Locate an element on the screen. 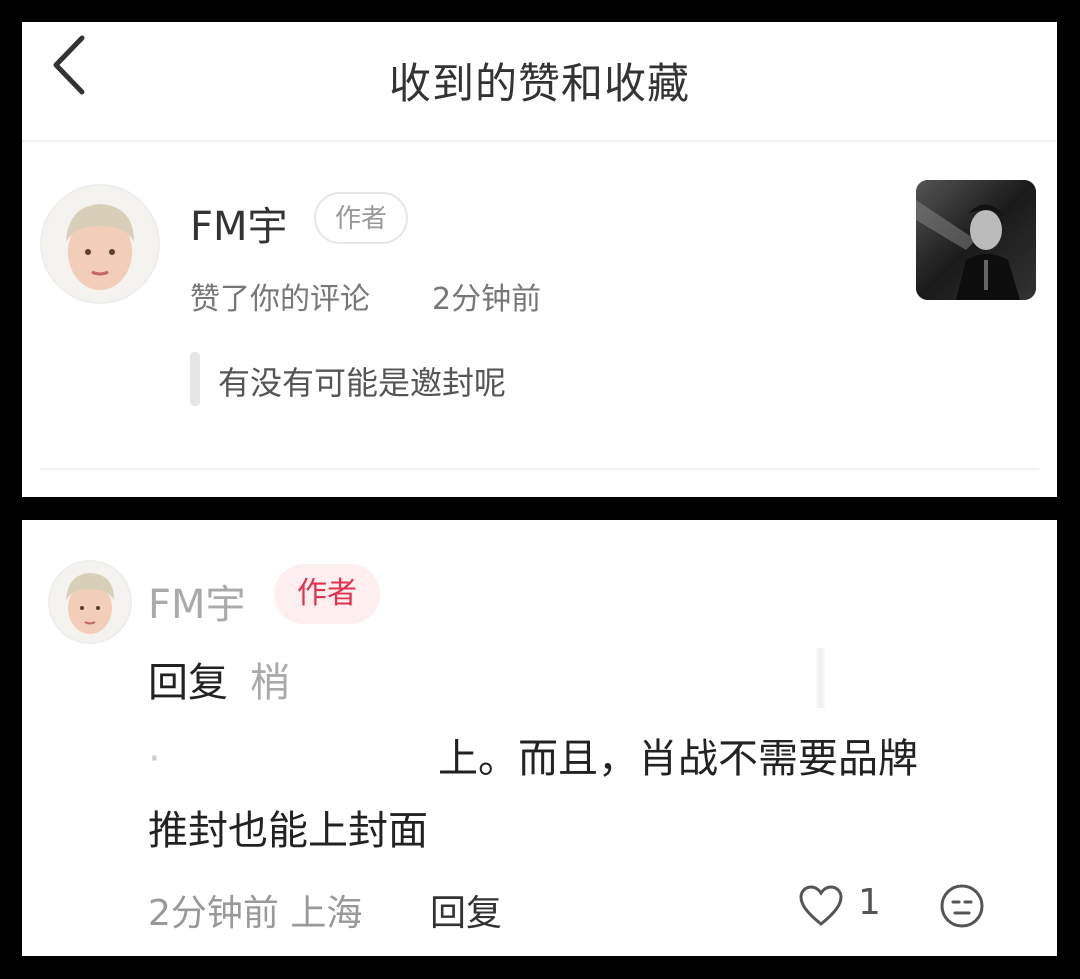  comment-text-line: 回复梢 is located at coordinates (219, 679).